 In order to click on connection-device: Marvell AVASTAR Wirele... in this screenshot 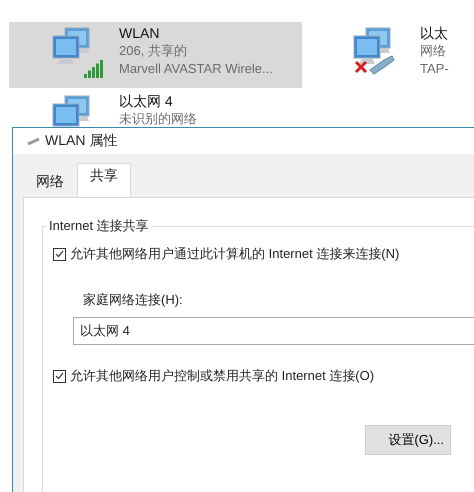, I will do `click(196, 69)`.